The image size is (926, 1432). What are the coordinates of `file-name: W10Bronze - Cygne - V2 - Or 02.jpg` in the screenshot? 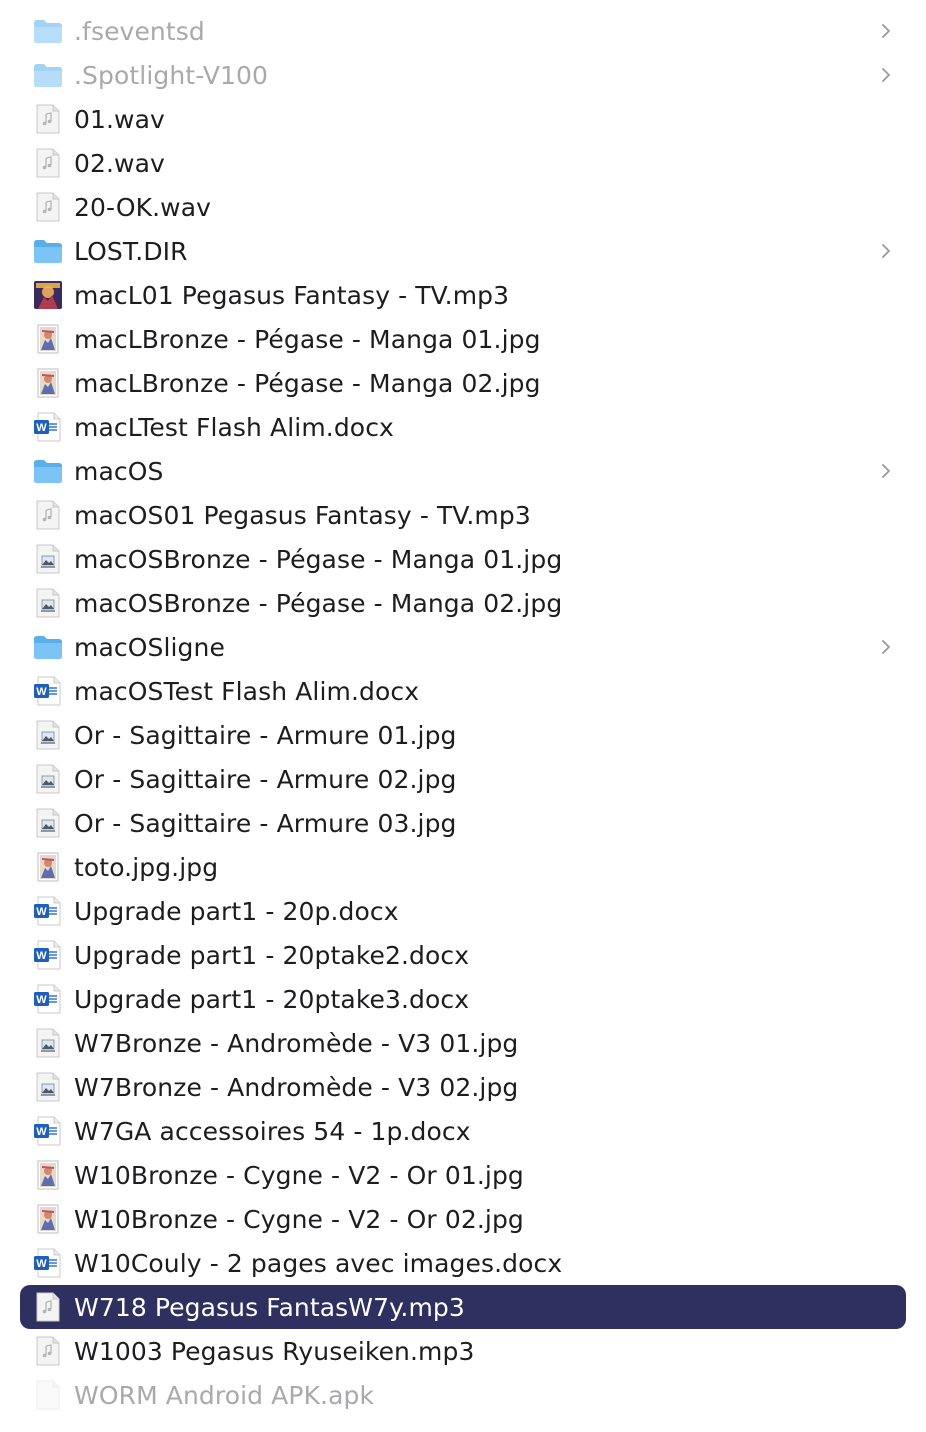 It's located at (299, 1219).